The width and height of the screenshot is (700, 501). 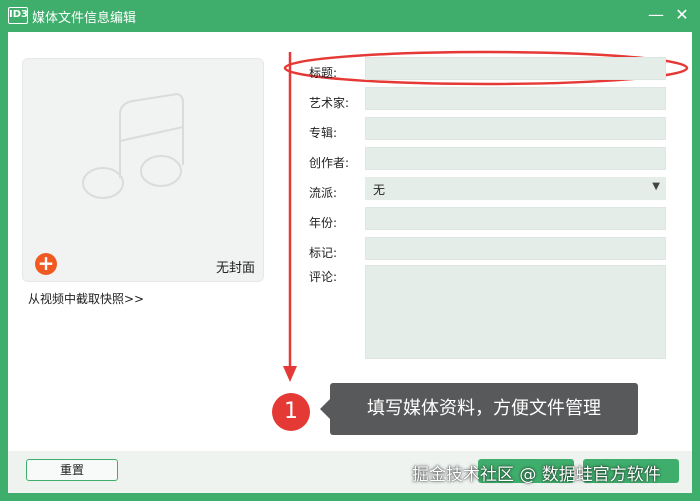 I want to click on tags-label: 标记:, so click(x=323, y=253).